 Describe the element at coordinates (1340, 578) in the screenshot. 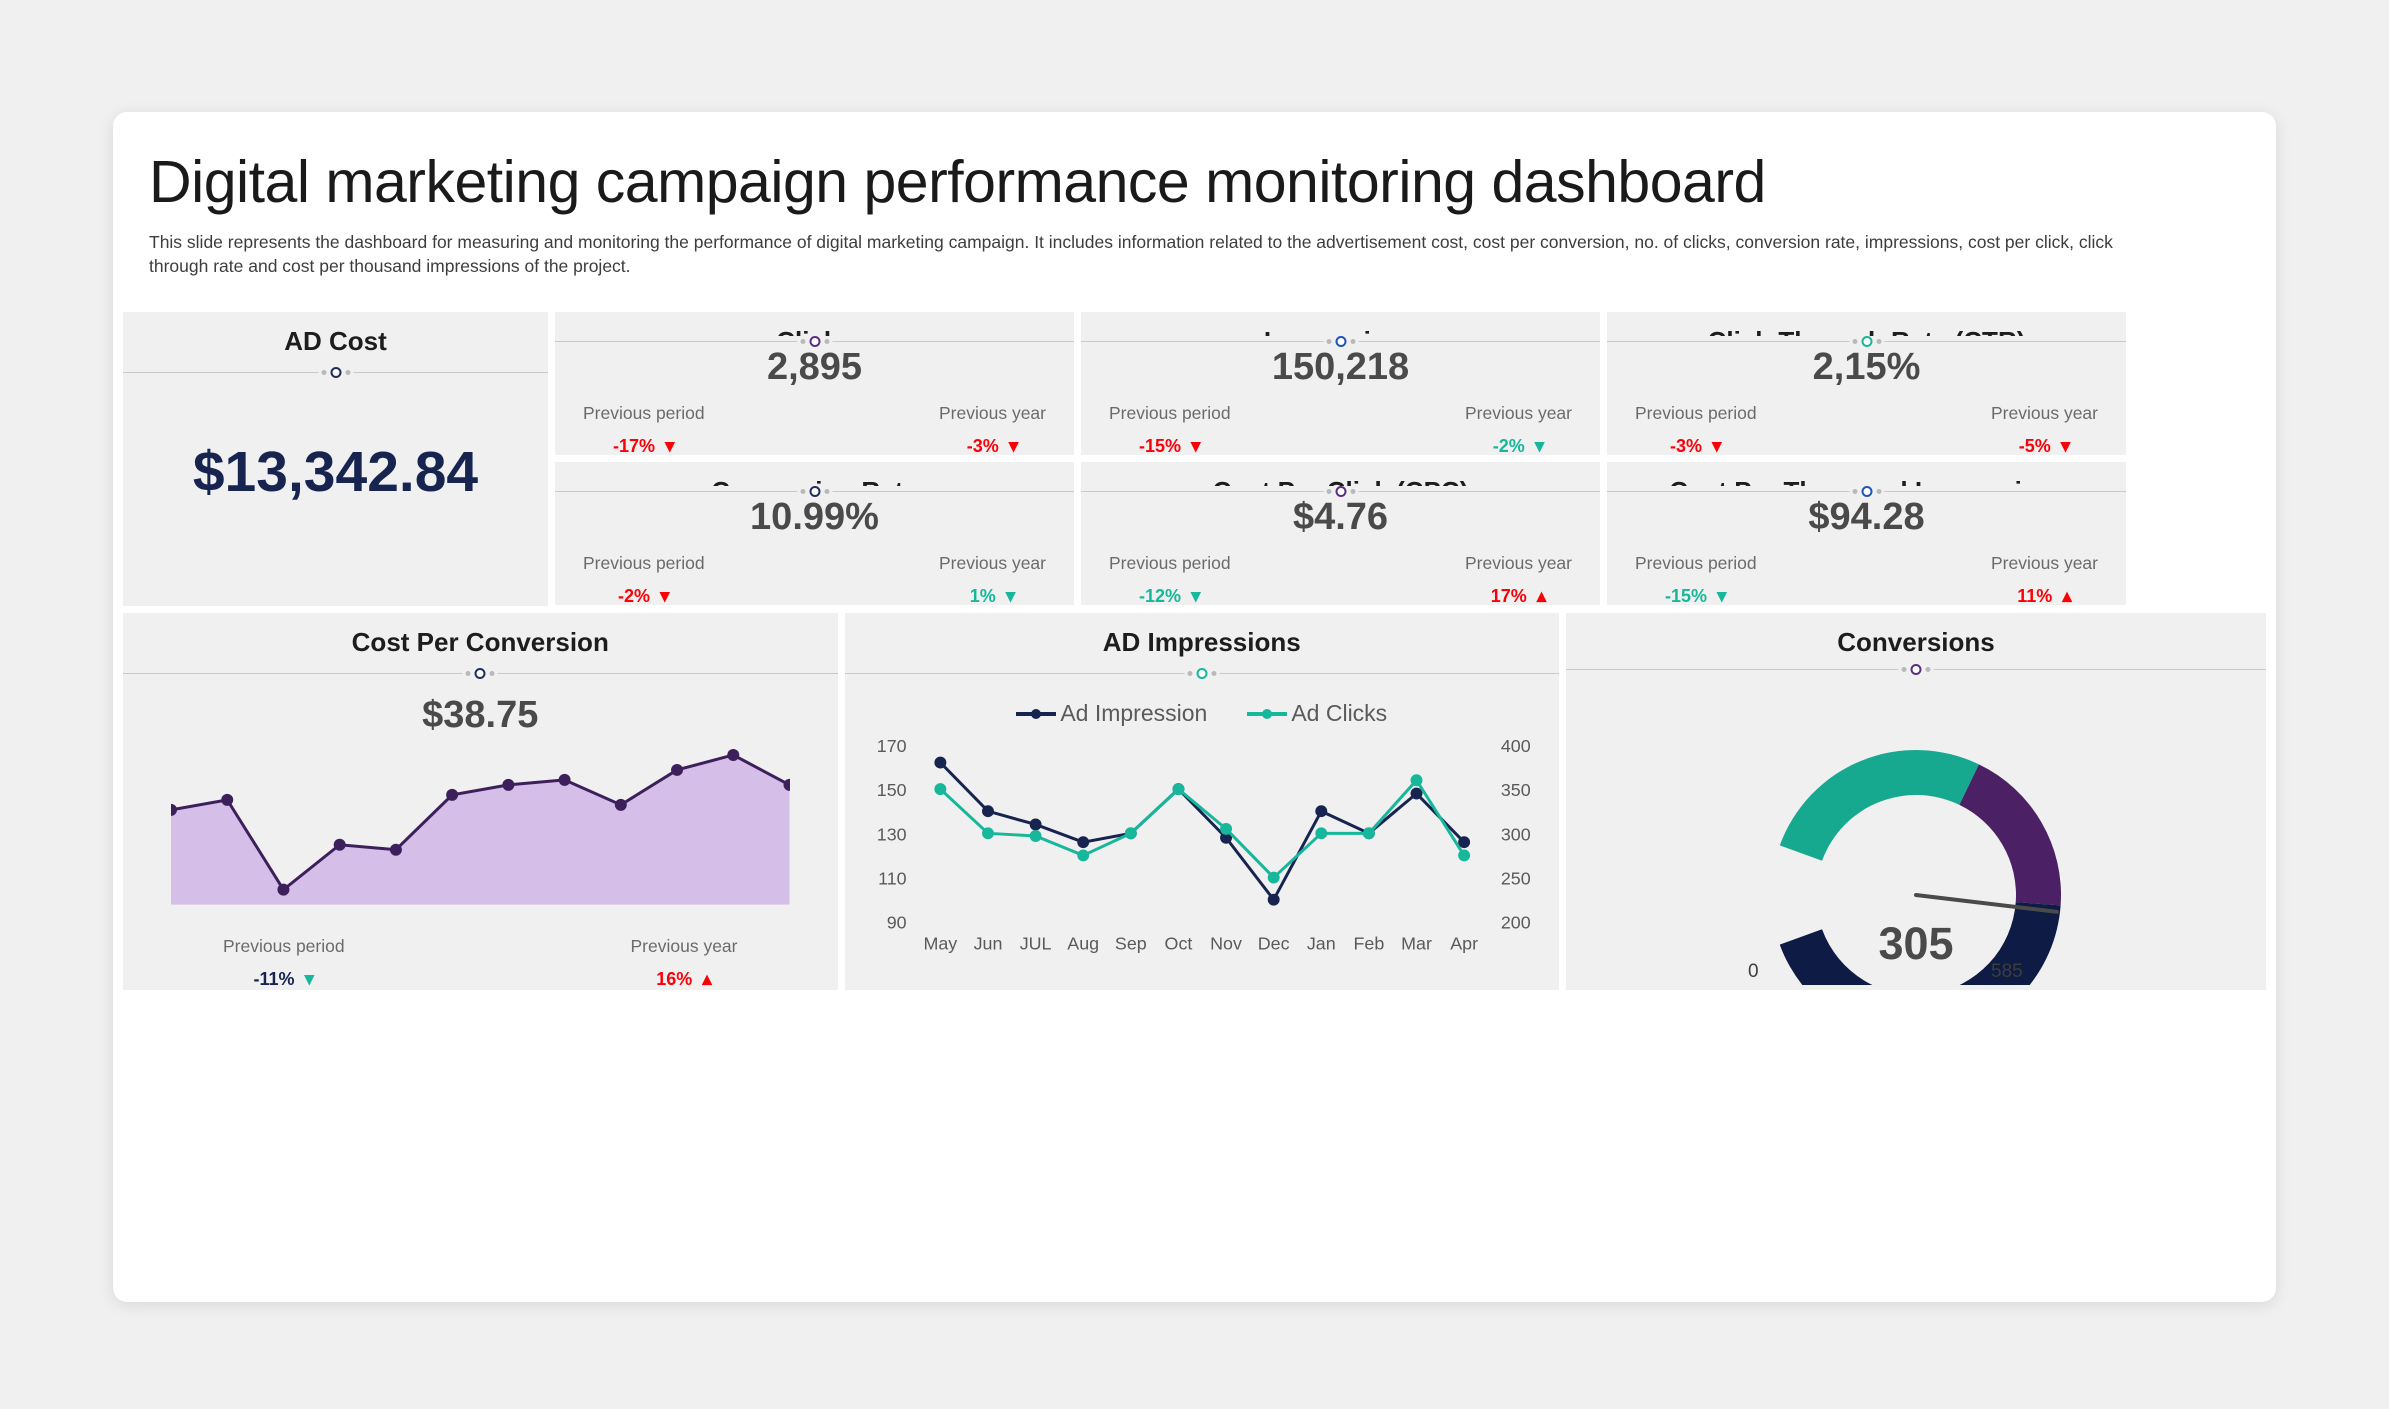

I see `comparison-group: Previous period -12% ▾ Previous year 17% ▴` at that location.